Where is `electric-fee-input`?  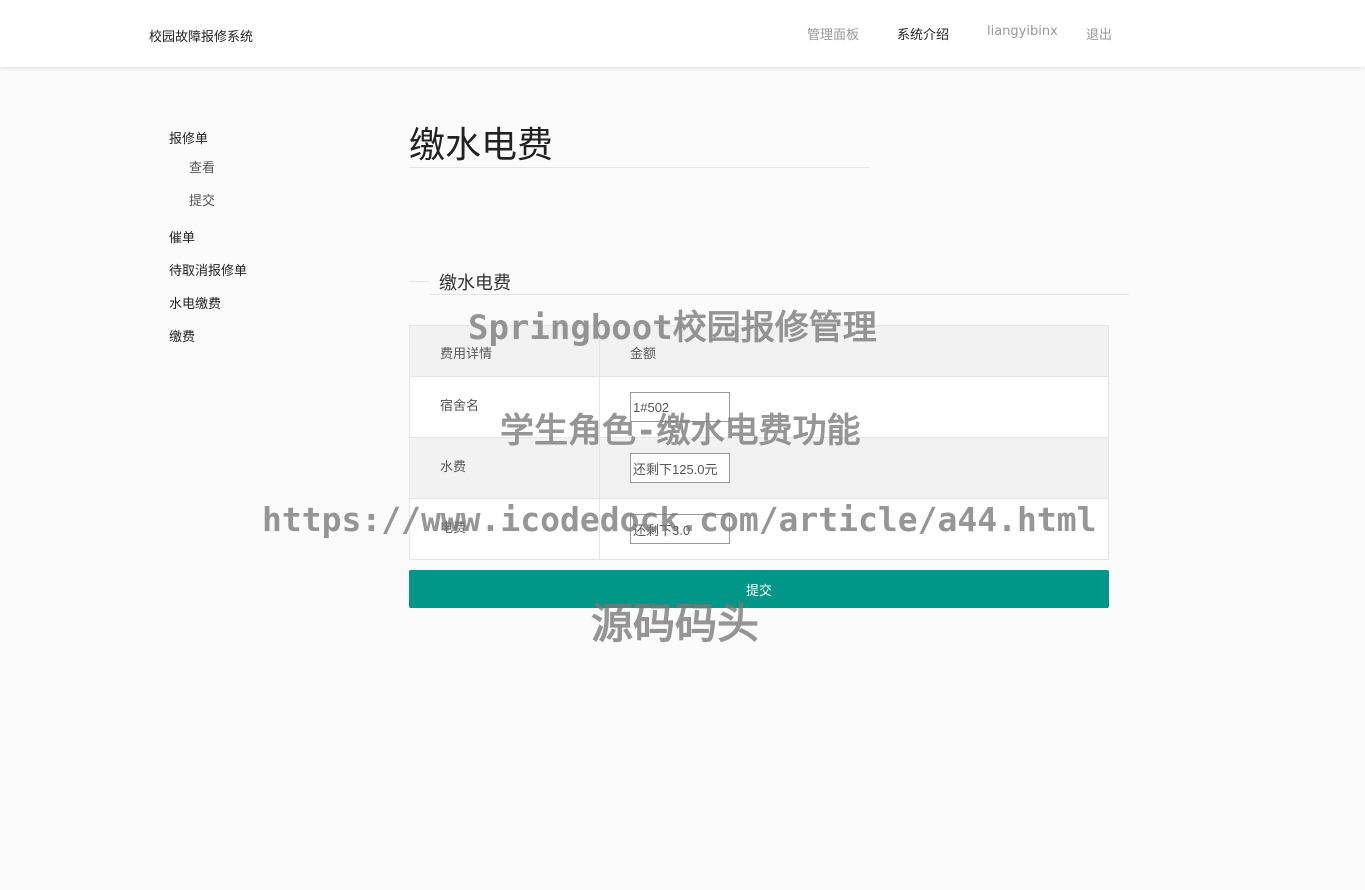
electric-fee-input is located at coordinates (680, 529).